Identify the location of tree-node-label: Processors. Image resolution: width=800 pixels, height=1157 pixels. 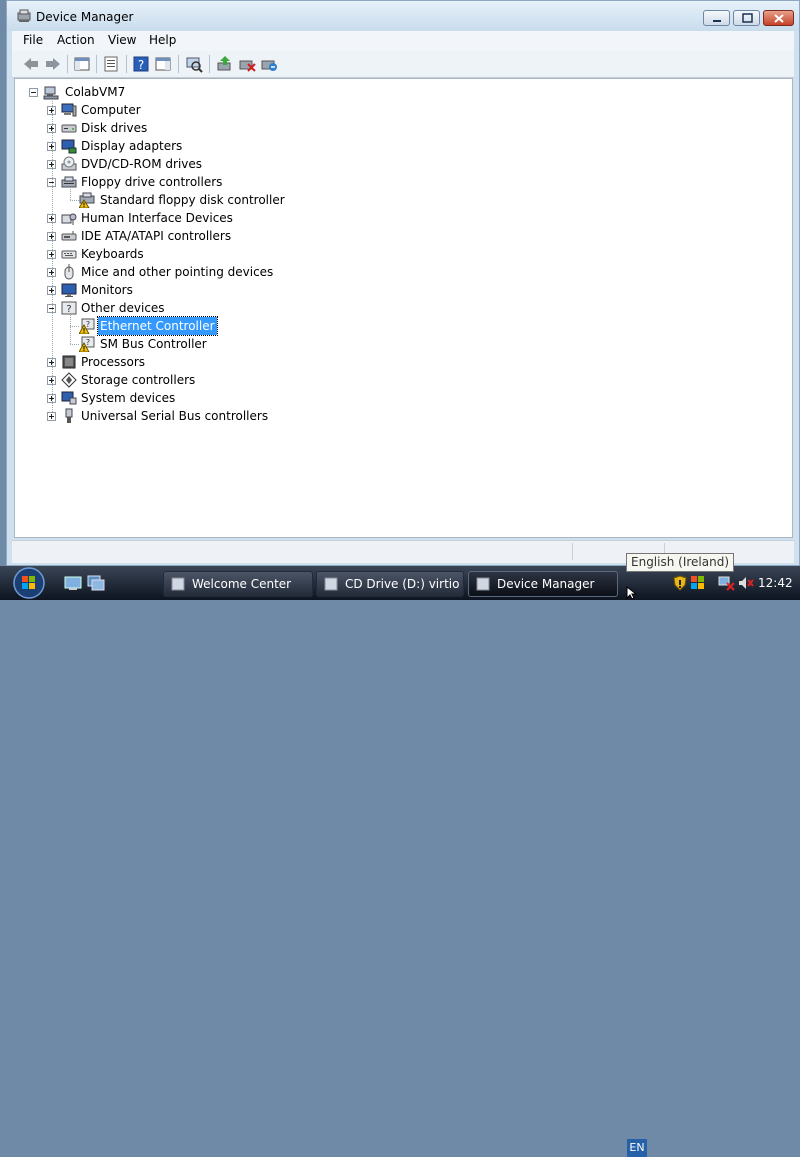
(113, 362).